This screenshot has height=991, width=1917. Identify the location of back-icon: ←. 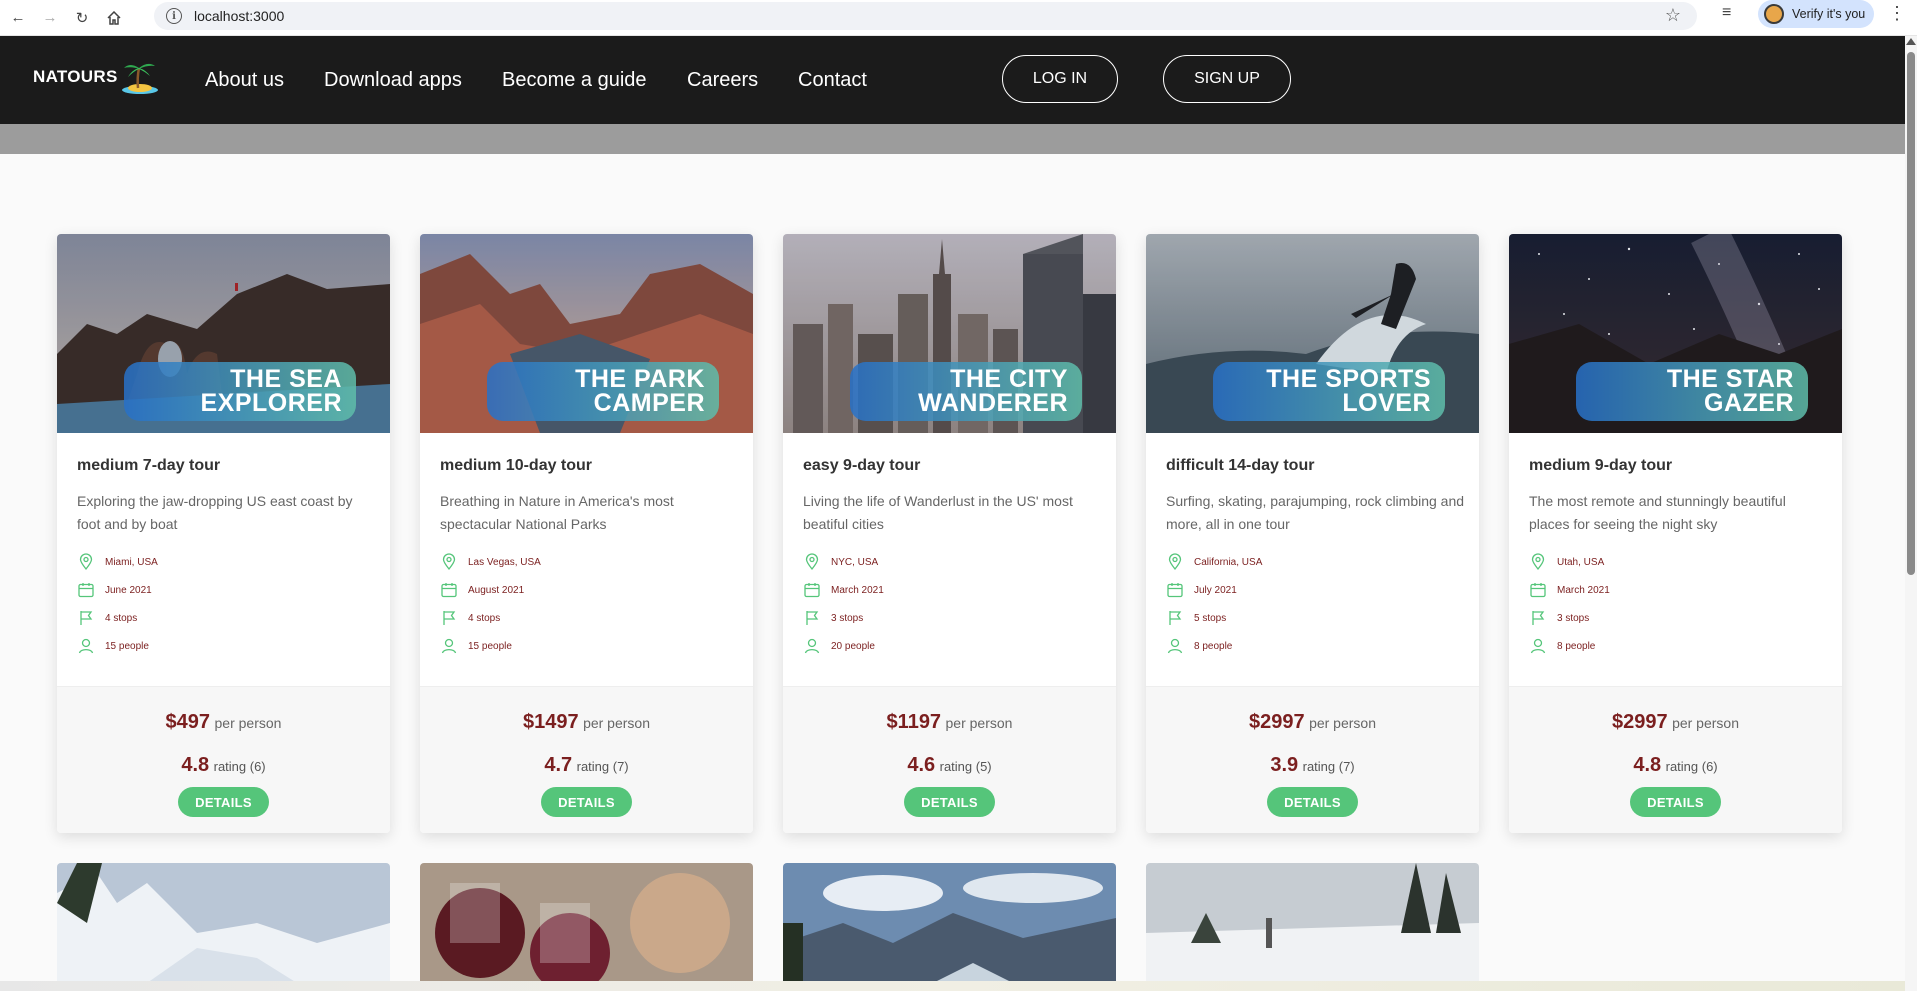
(18, 18).